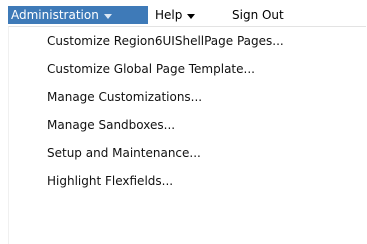 The width and height of the screenshot is (367, 244). Describe the element at coordinates (169, 15) in the screenshot. I see `help-menu-label: Help` at that location.